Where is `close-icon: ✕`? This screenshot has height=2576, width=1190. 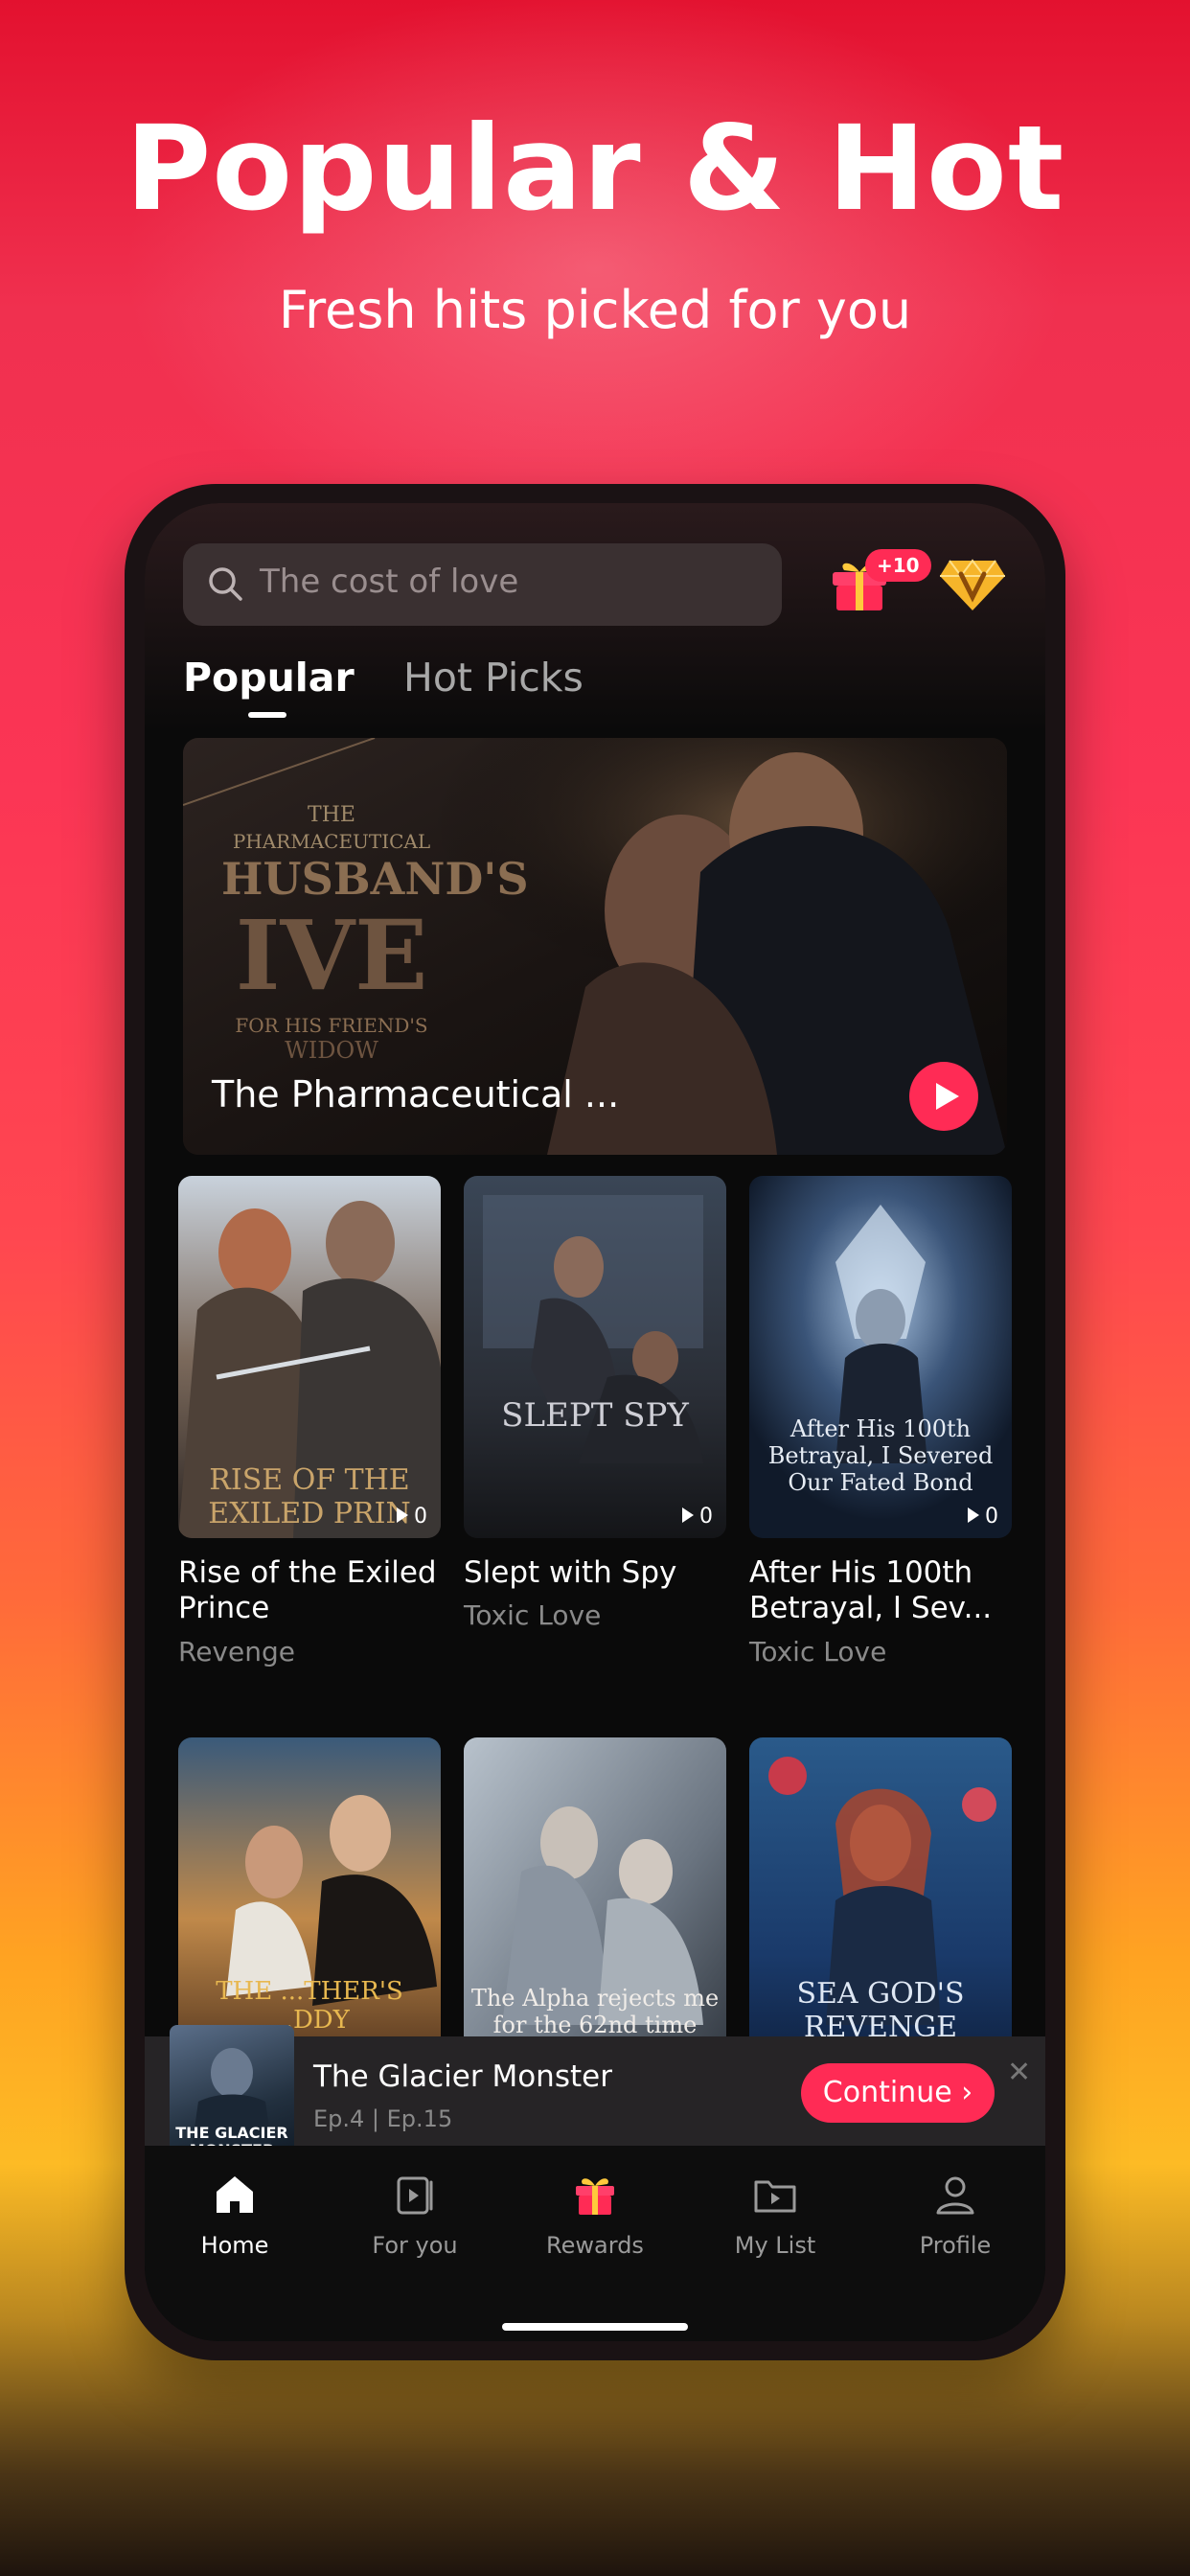 close-icon: ✕ is located at coordinates (1019, 2072).